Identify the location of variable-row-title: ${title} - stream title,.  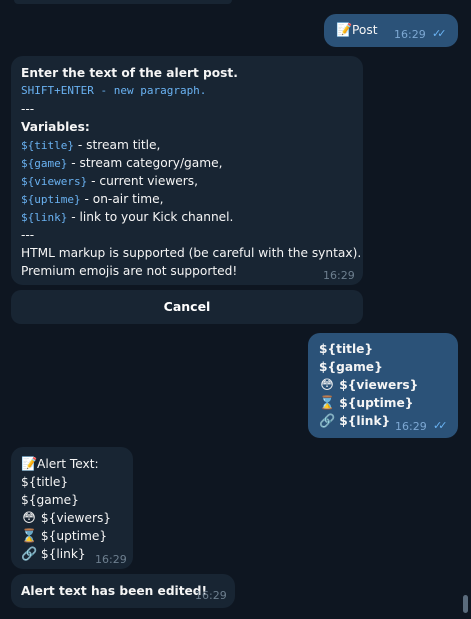
(90, 145).